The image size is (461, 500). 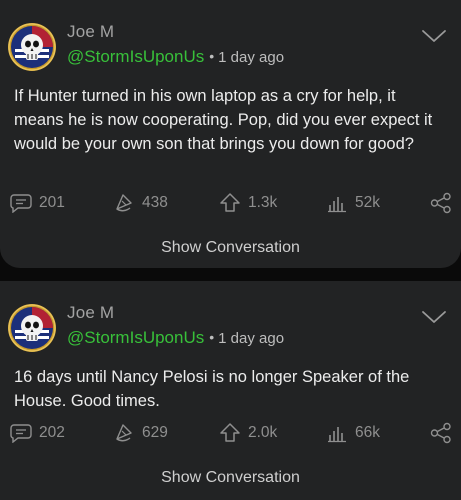 I want to click on reply-count: 202, so click(x=52, y=432).